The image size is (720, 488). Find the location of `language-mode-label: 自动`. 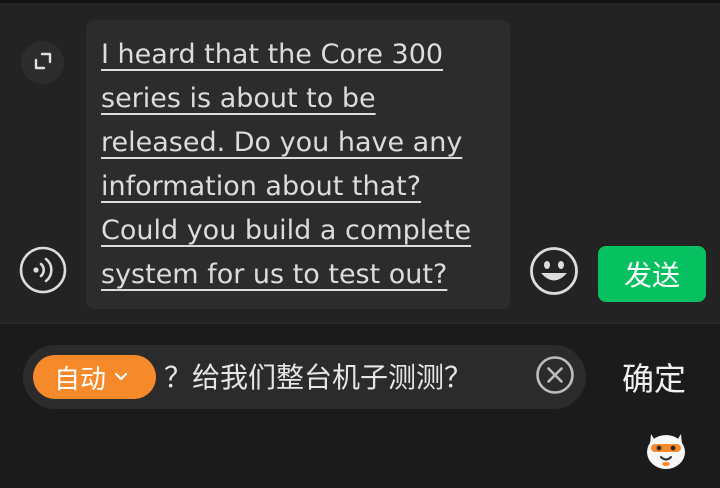

language-mode-label: 自动 is located at coordinates (80, 379).